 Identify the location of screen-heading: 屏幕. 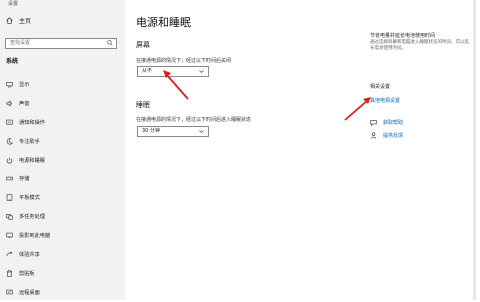
(143, 45).